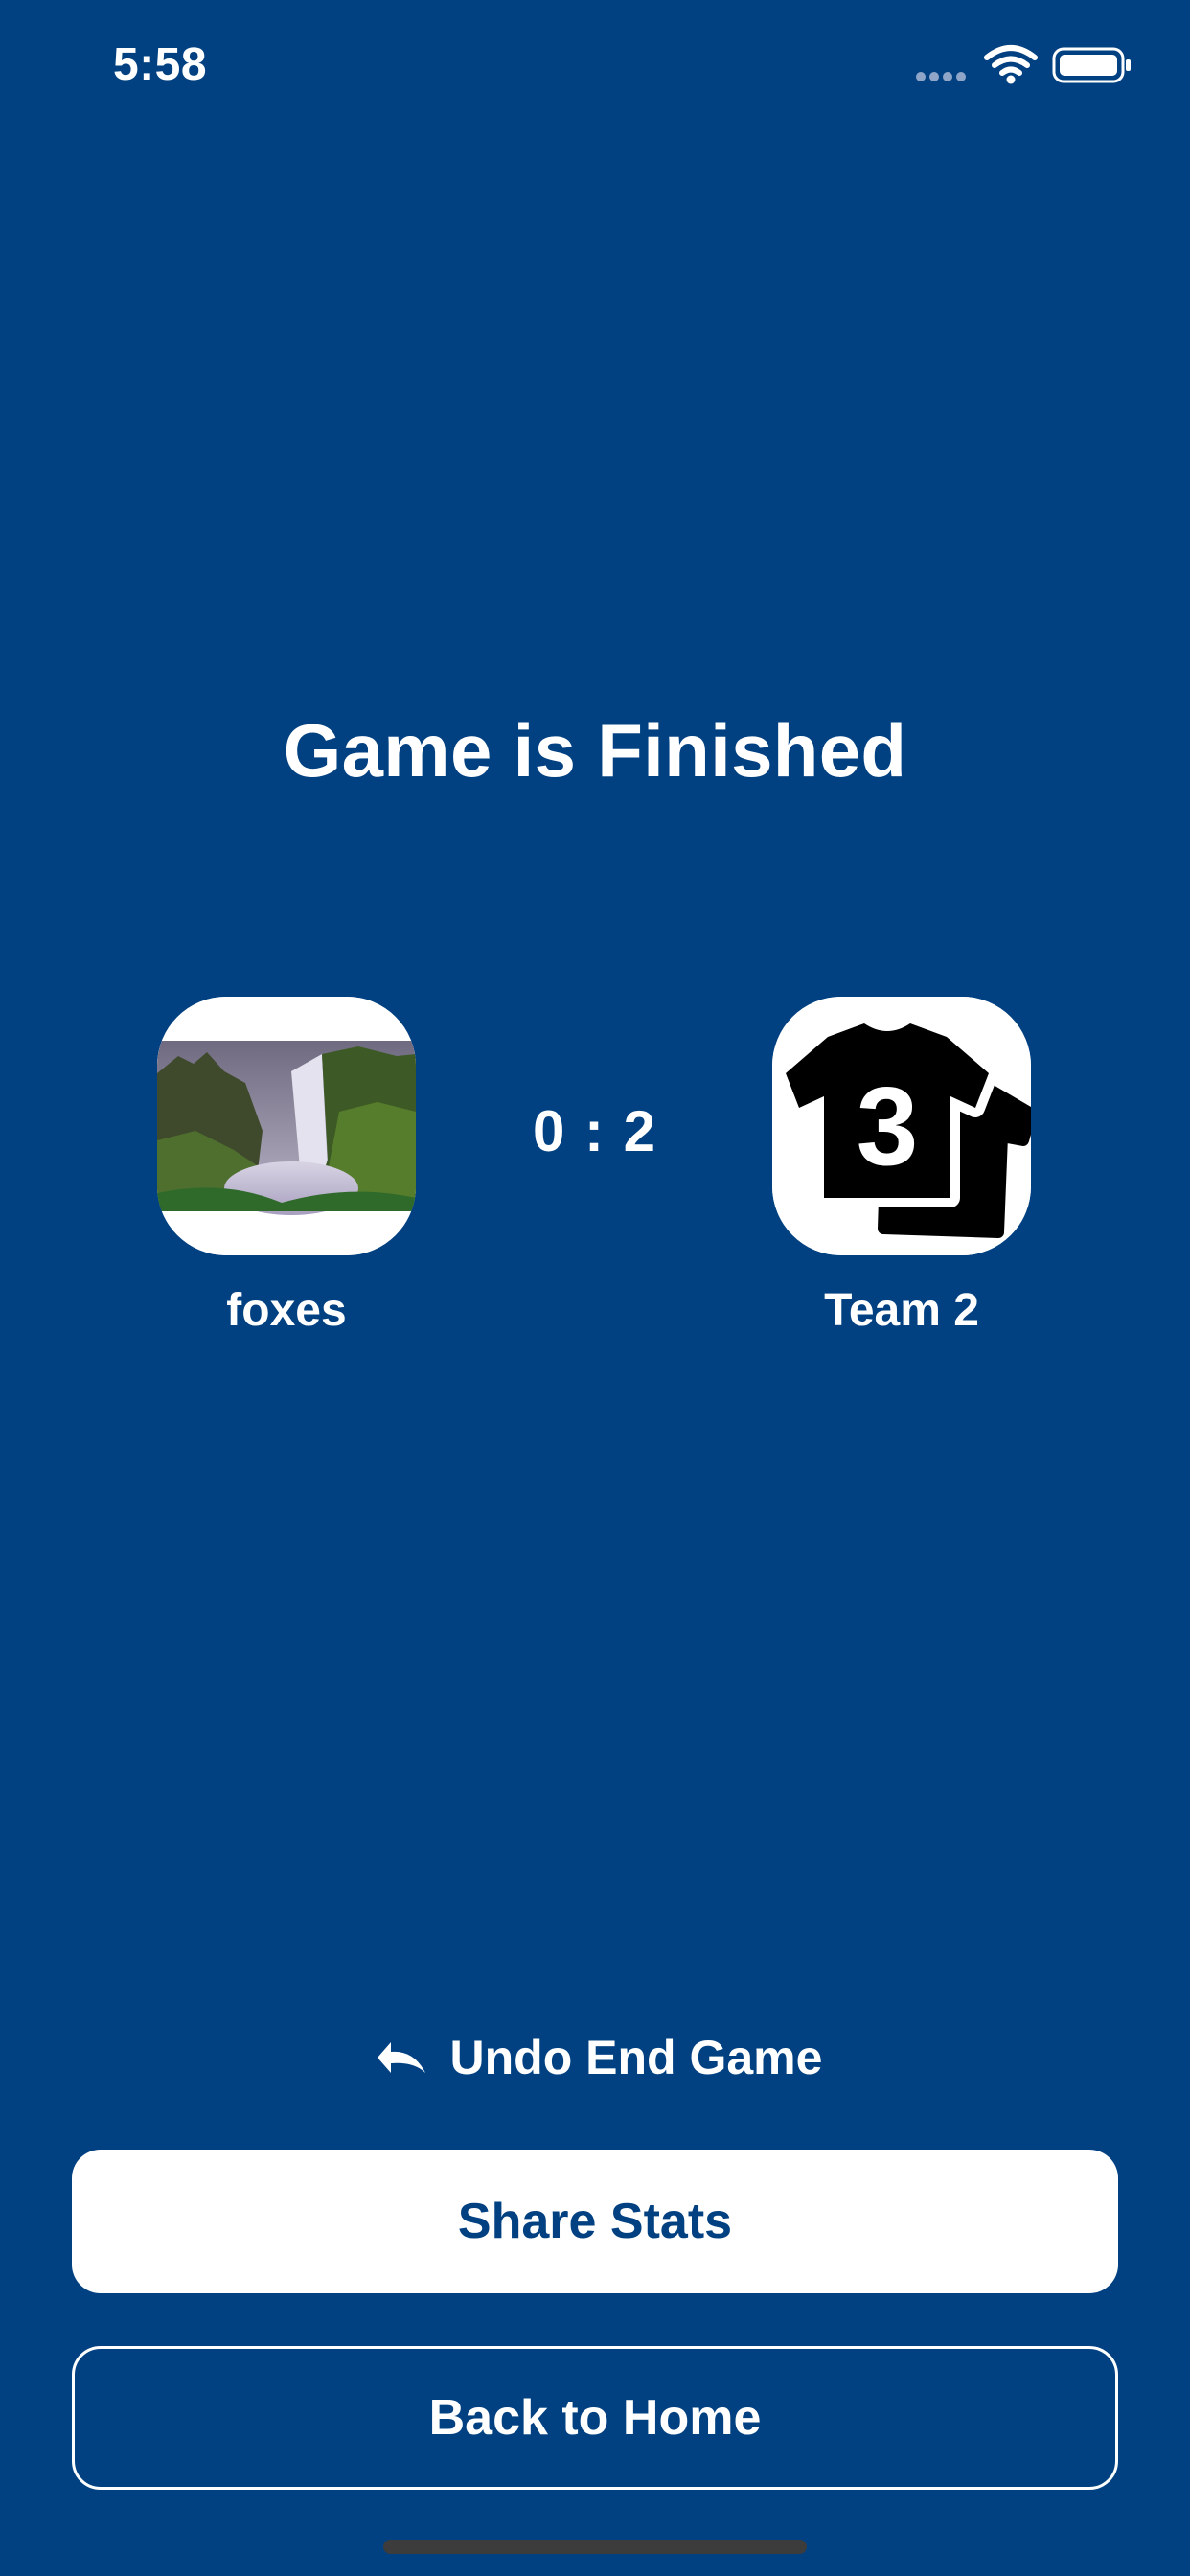 This screenshot has height=2576, width=1190. Describe the element at coordinates (595, 2547) in the screenshot. I see `home-indicator` at that location.